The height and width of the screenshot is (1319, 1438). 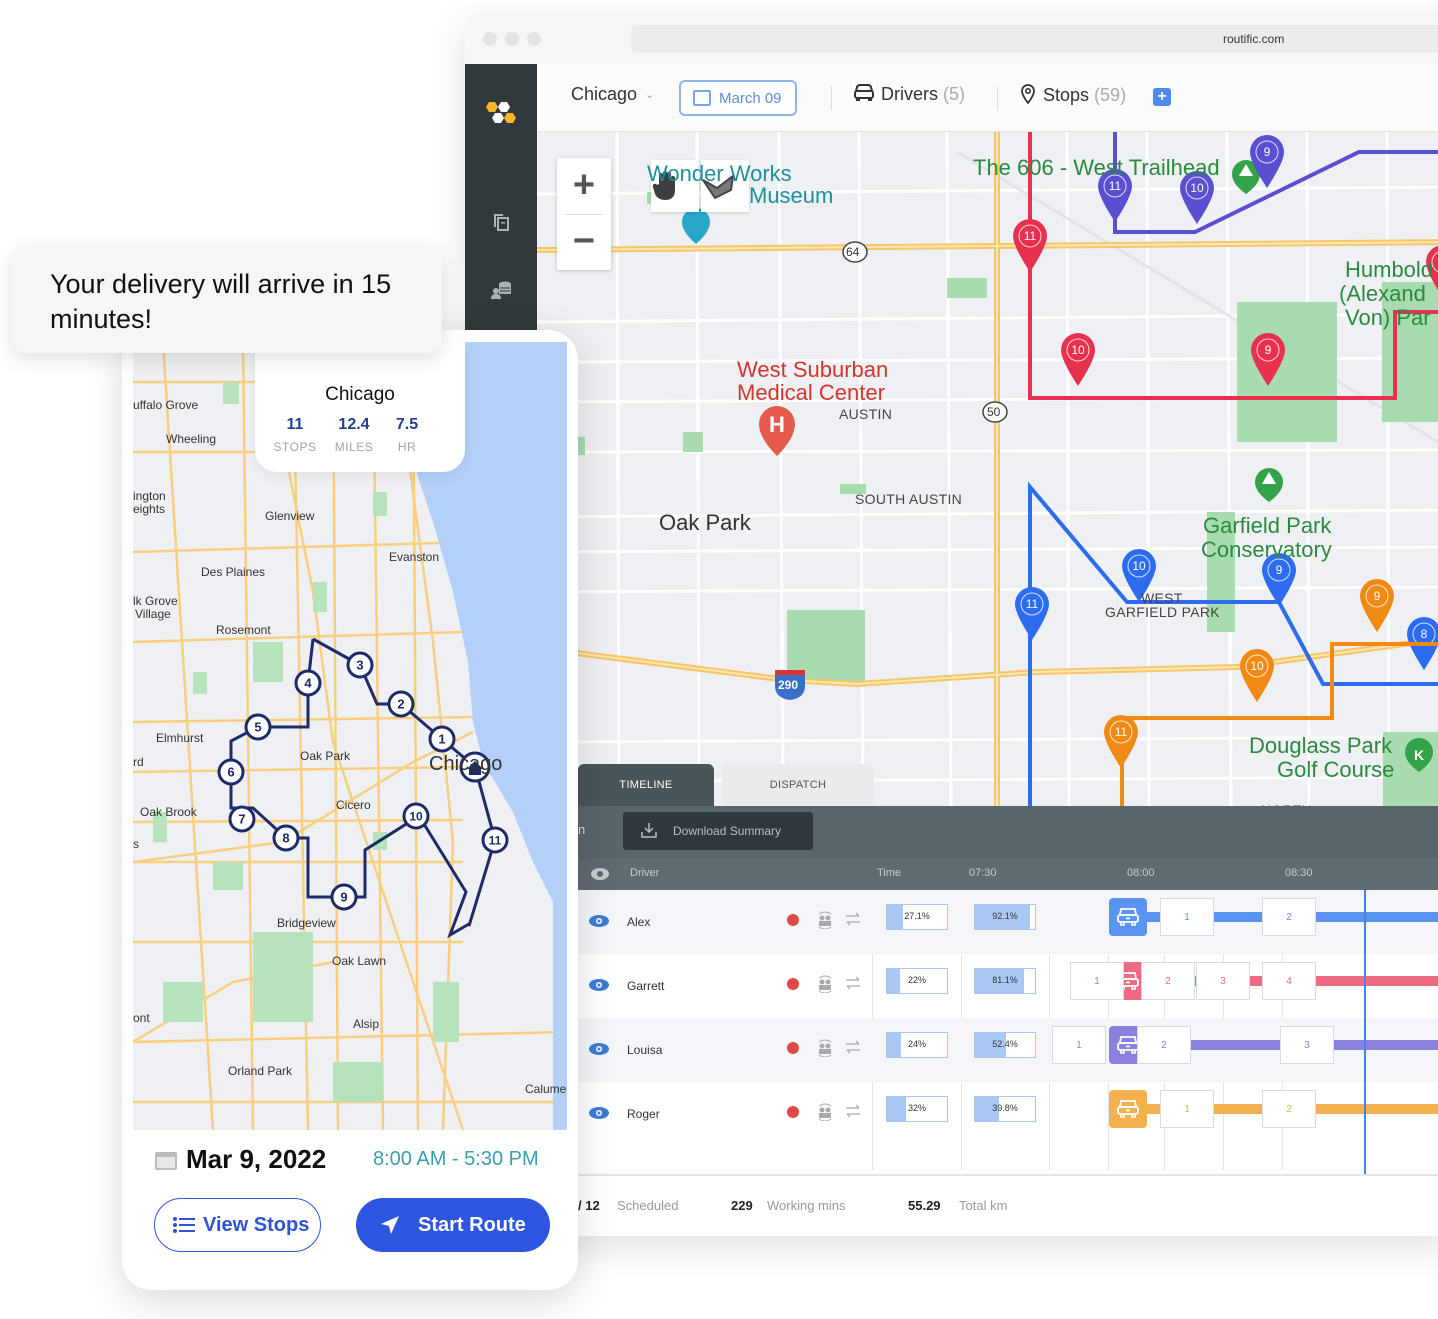 What do you see at coordinates (290, 516) in the screenshot?
I see `map-label: Glenview` at bounding box center [290, 516].